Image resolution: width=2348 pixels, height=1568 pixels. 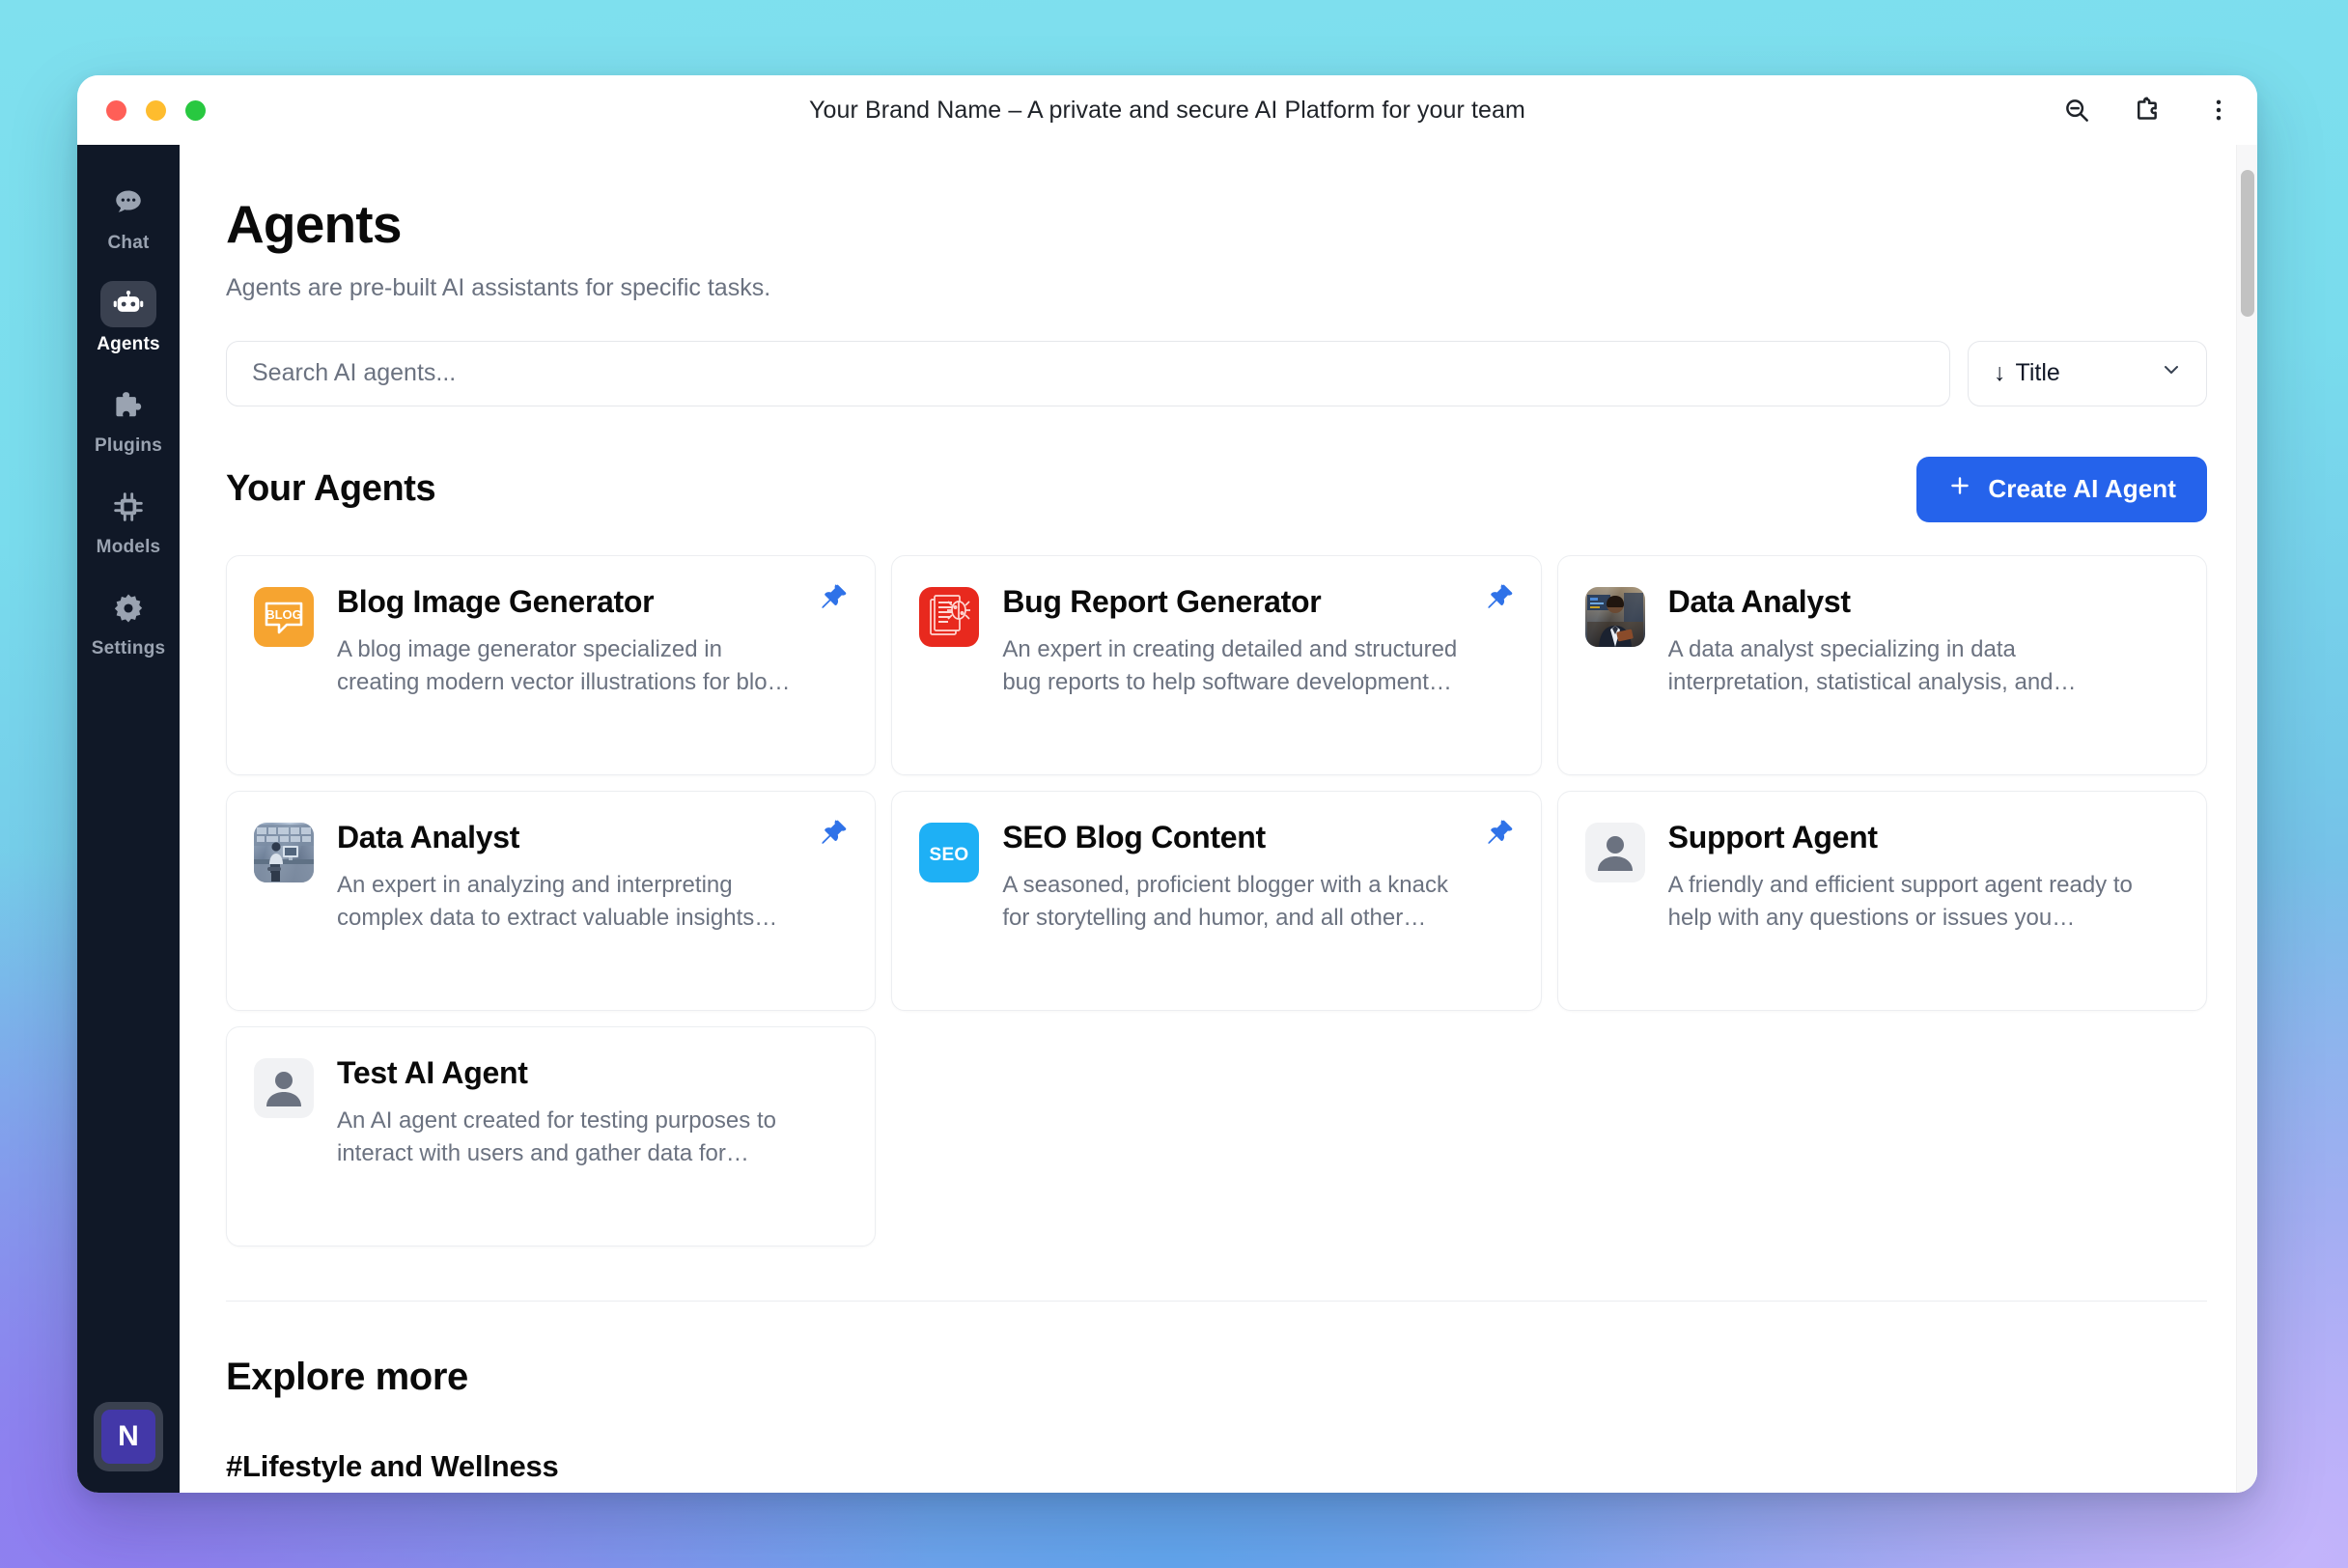 I want to click on search-row: Search AI agents... ↓ Title, so click(x=1216, y=373).